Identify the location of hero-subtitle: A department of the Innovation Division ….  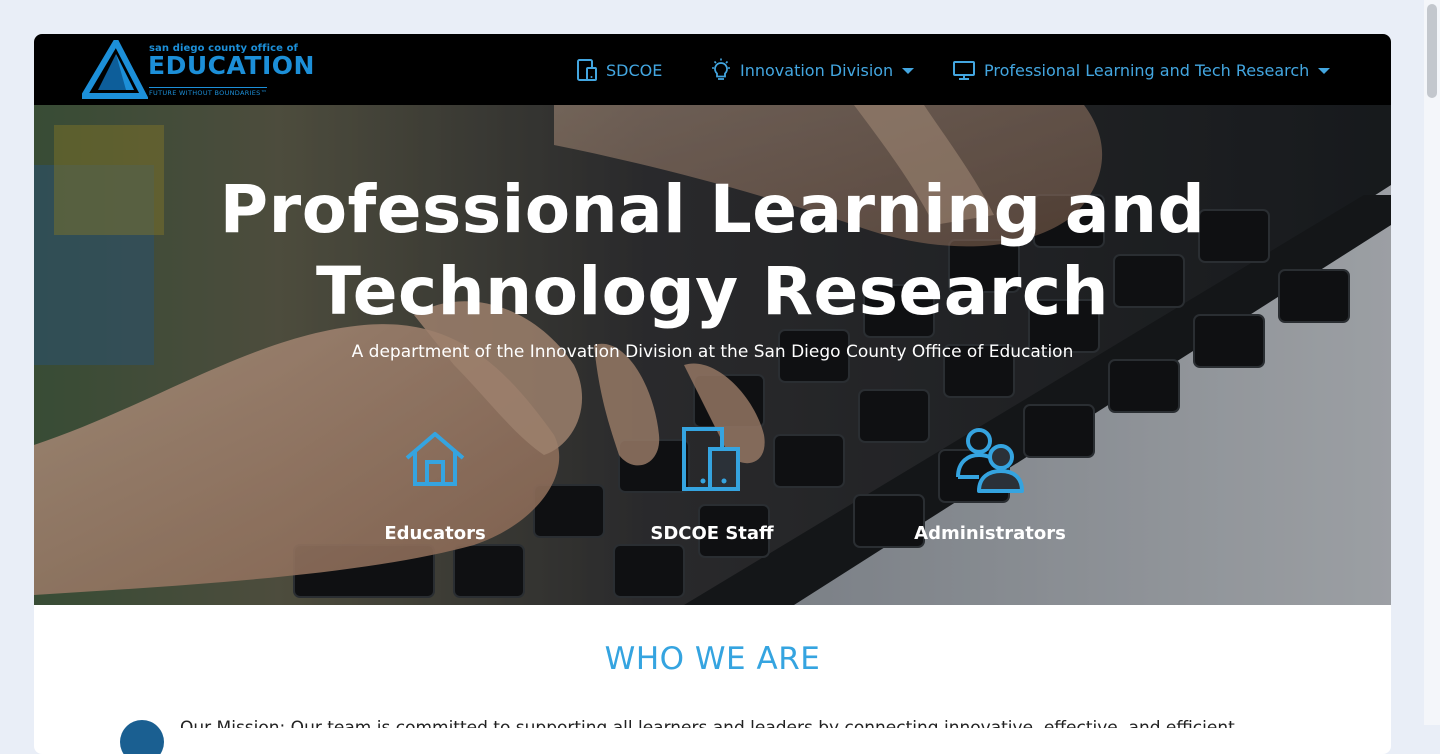
(712, 352).